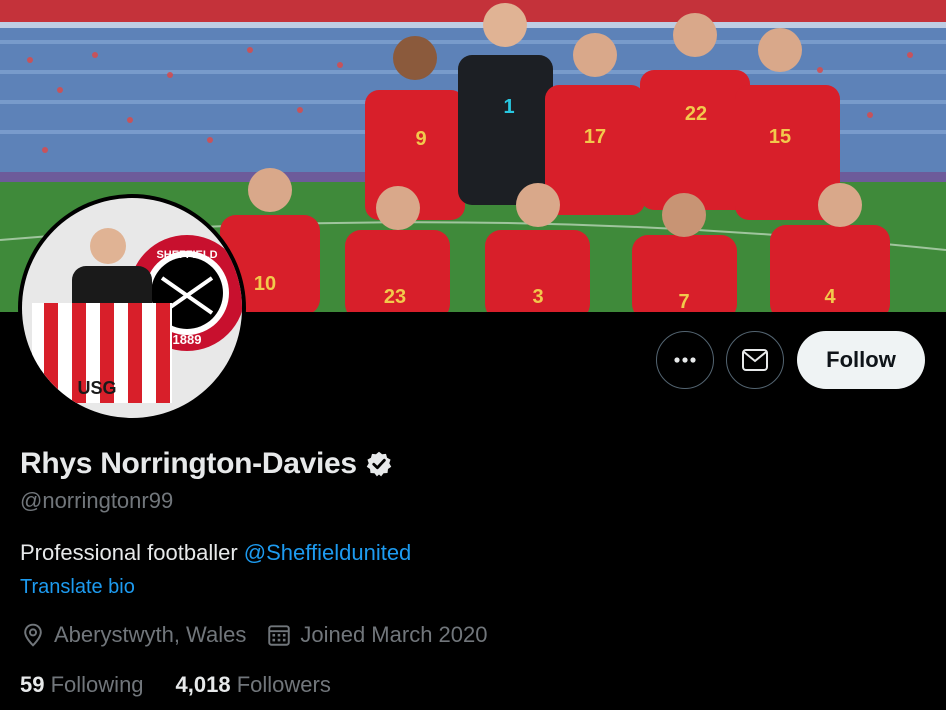  Describe the element at coordinates (96, 388) in the screenshot. I see `shirt-text: USG` at that location.